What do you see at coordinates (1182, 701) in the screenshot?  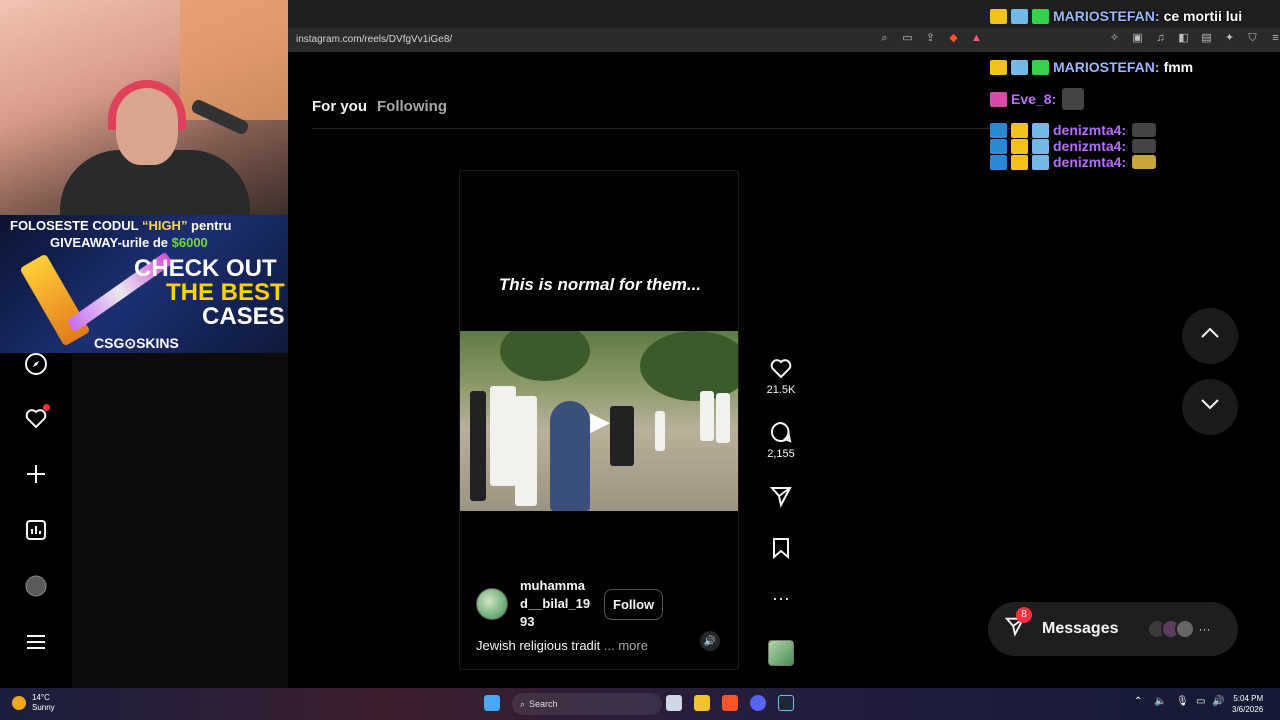 I see `tray-microphone-icon: 🎙` at bounding box center [1182, 701].